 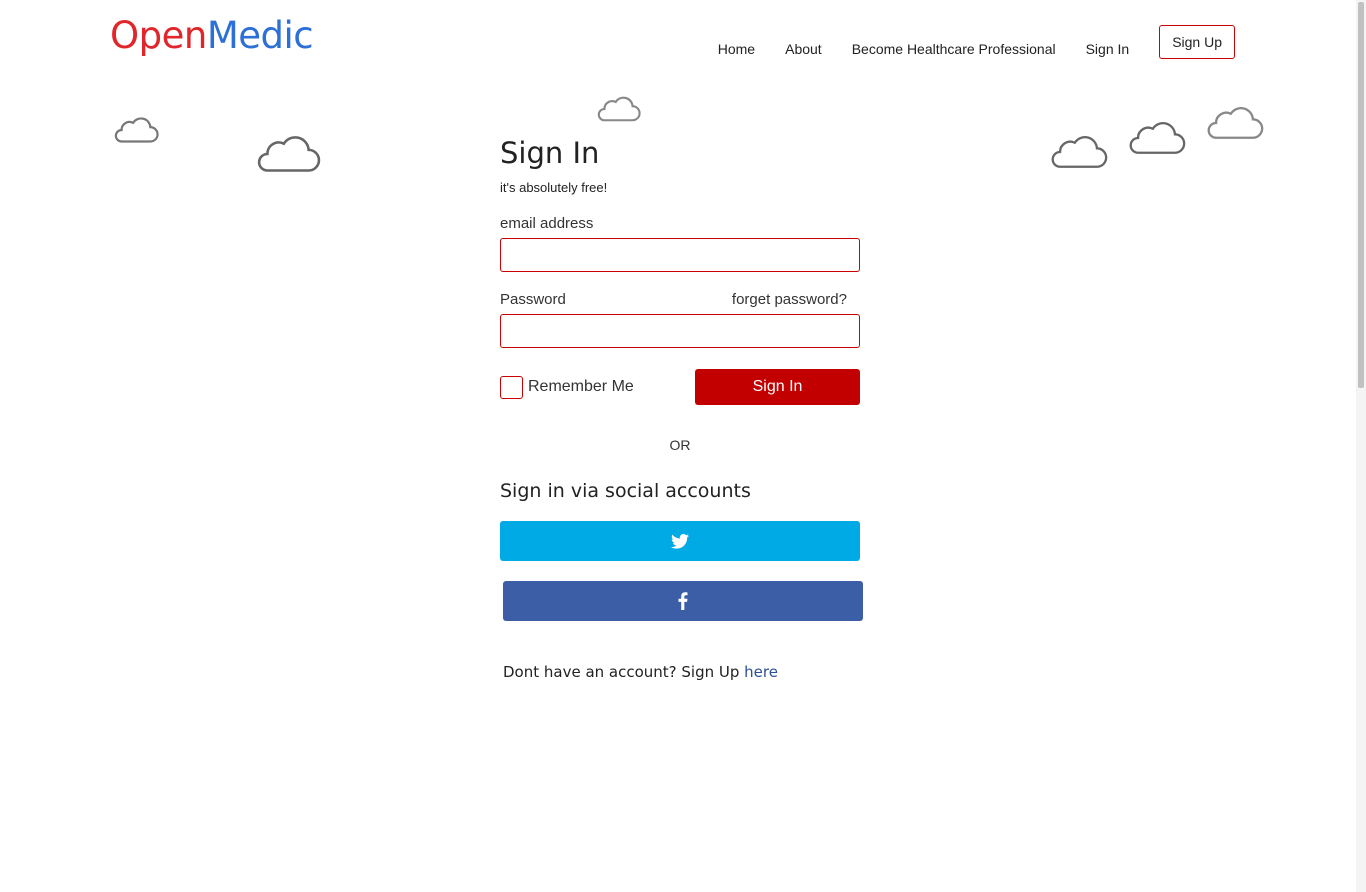 I want to click on logo-medic: Medic, so click(x=260, y=35).